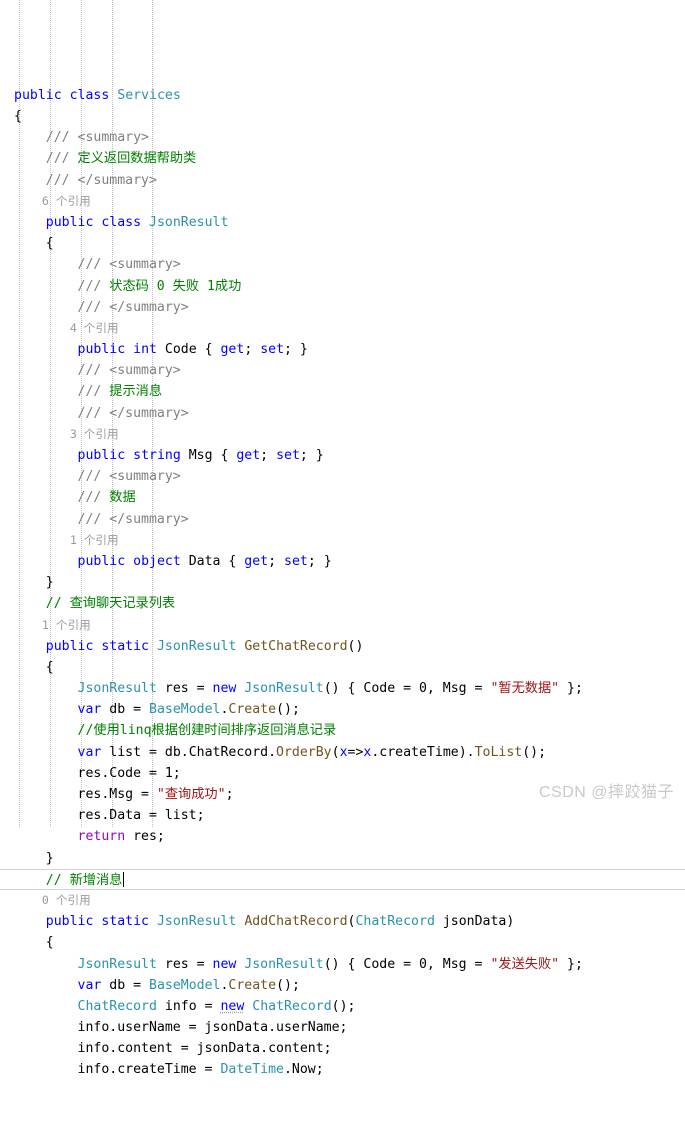  I want to click on code-line: info.userName = jsonData.userName;, so click(342, 1027).